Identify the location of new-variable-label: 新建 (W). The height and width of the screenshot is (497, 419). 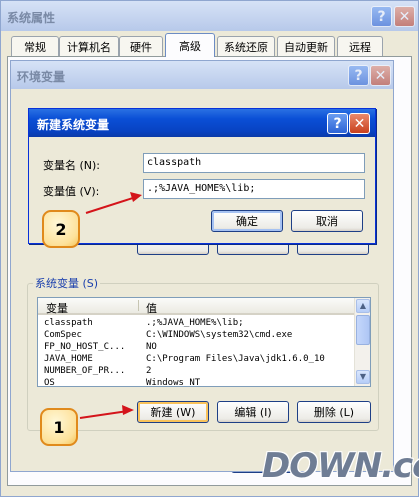
(173, 412).